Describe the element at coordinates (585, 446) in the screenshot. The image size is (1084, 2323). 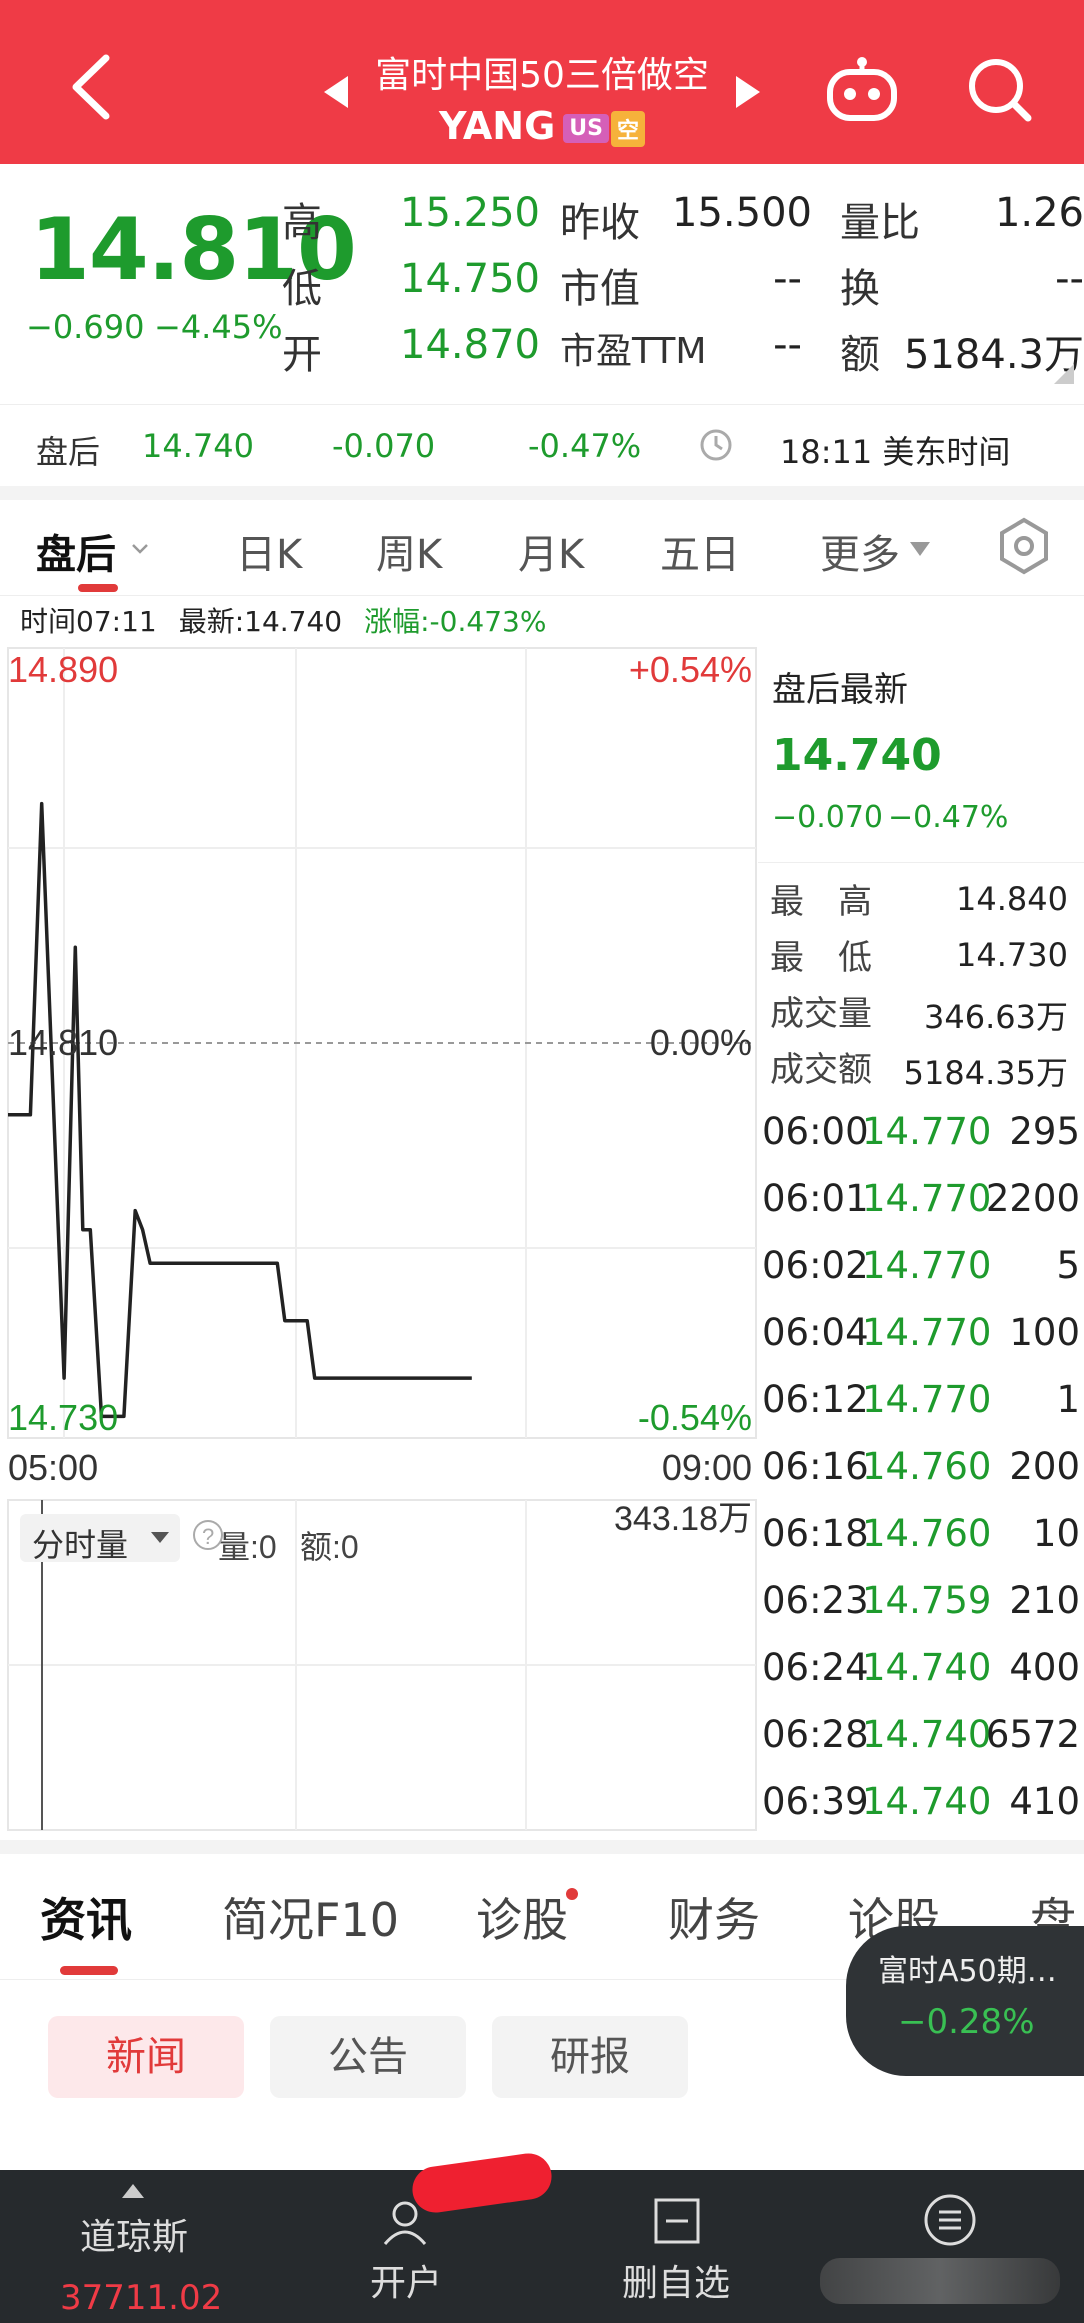
I see `after-hours-change-pct: -0.47%` at that location.